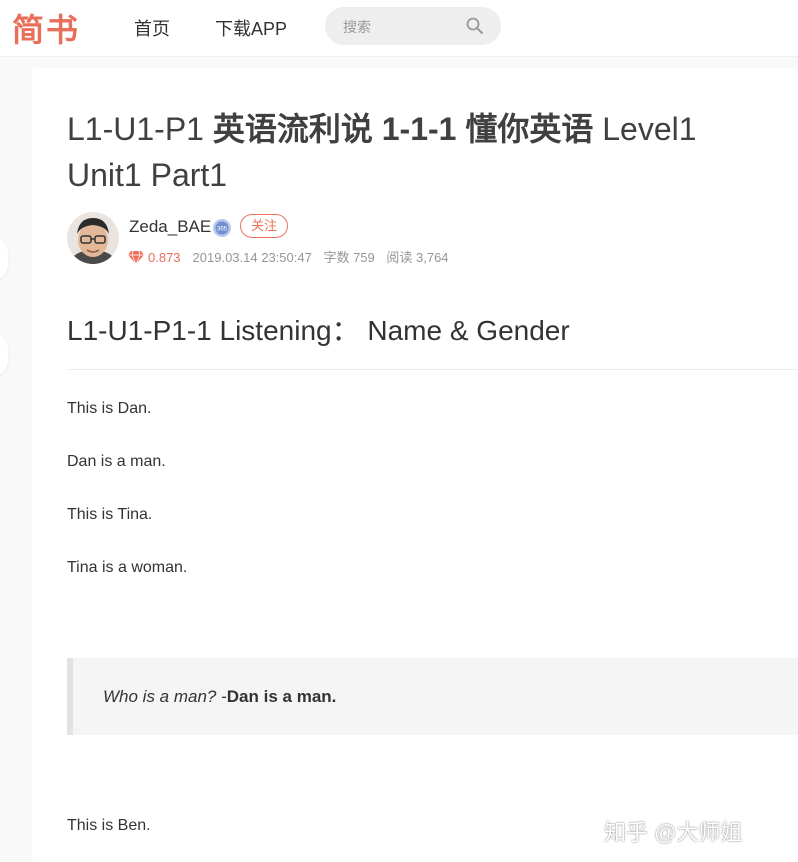  What do you see at coordinates (252, 257) in the screenshot?
I see `publish-date: 2019.03.14 23:50:47` at bounding box center [252, 257].